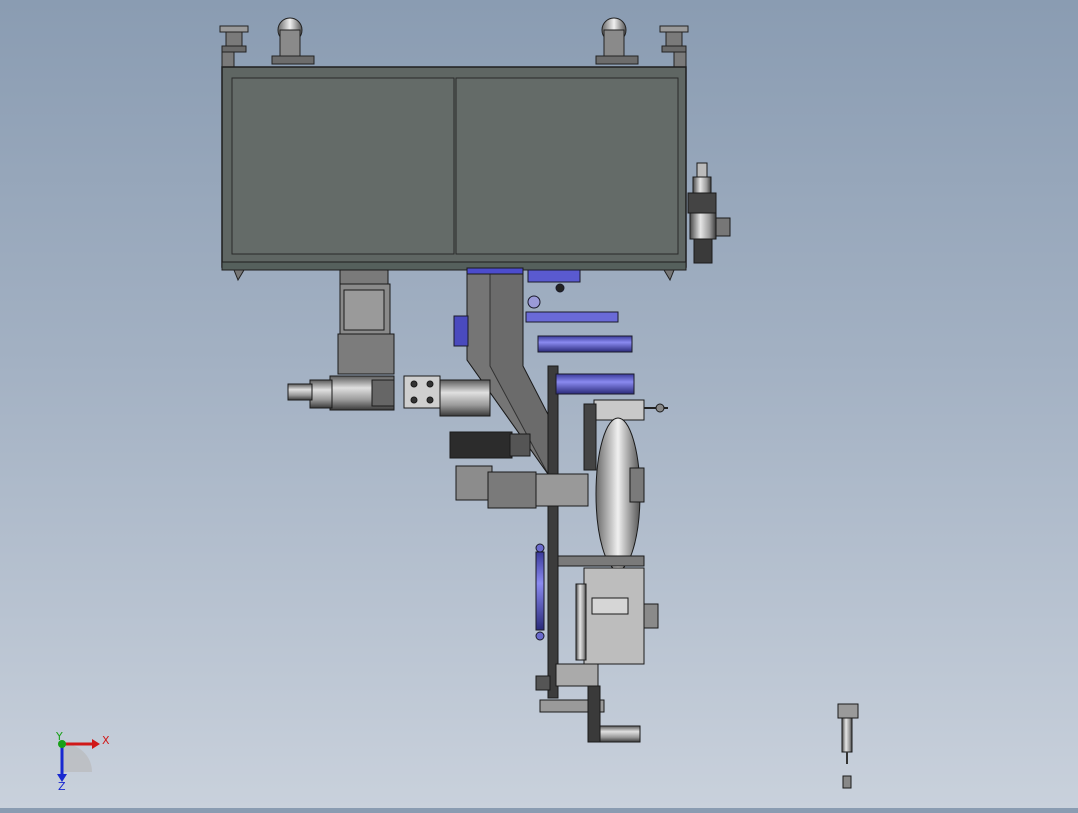 The width and height of the screenshot is (1078, 813). What do you see at coordinates (82, 761) in the screenshot?
I see `coordinate-triad: X Y Z` at bounding box center [82, 761].